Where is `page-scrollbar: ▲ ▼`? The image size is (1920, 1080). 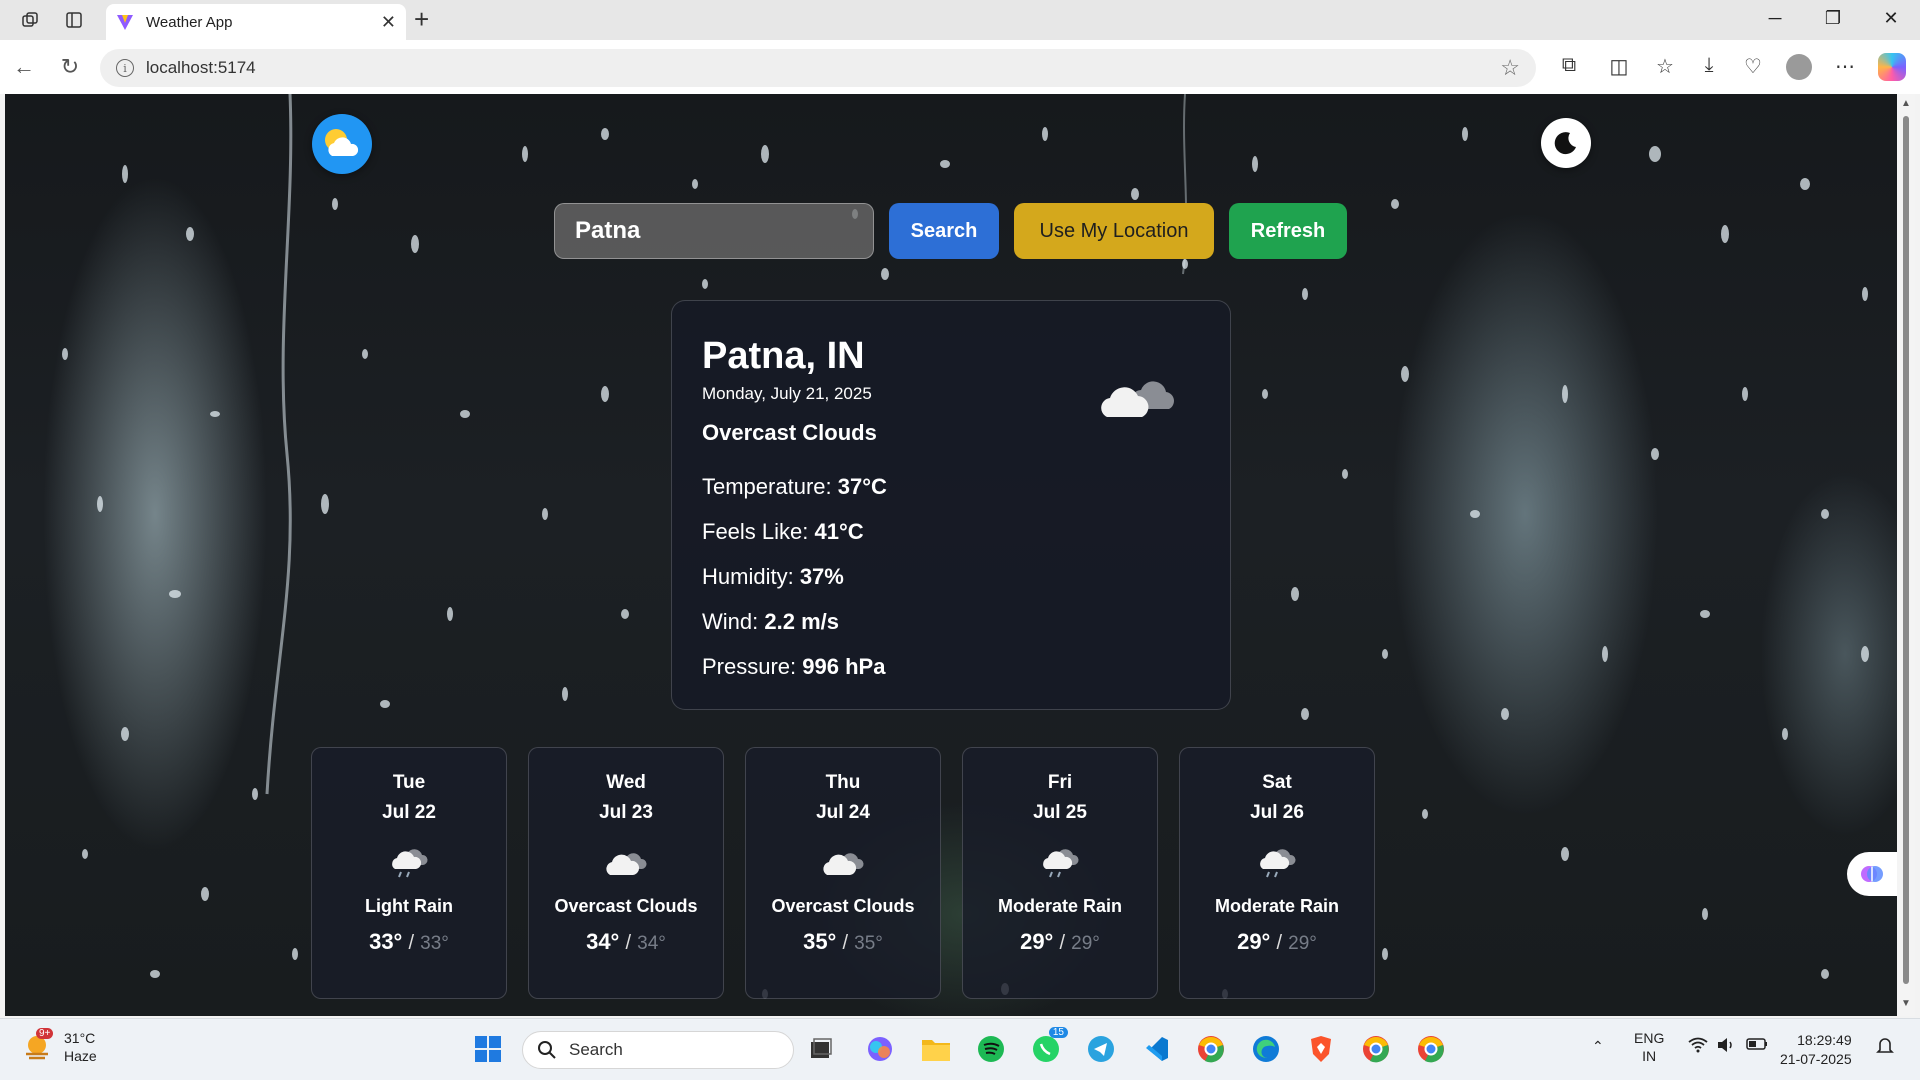 page-scrollbar: ▲ ▼ is located at coordinates (1906, 555).